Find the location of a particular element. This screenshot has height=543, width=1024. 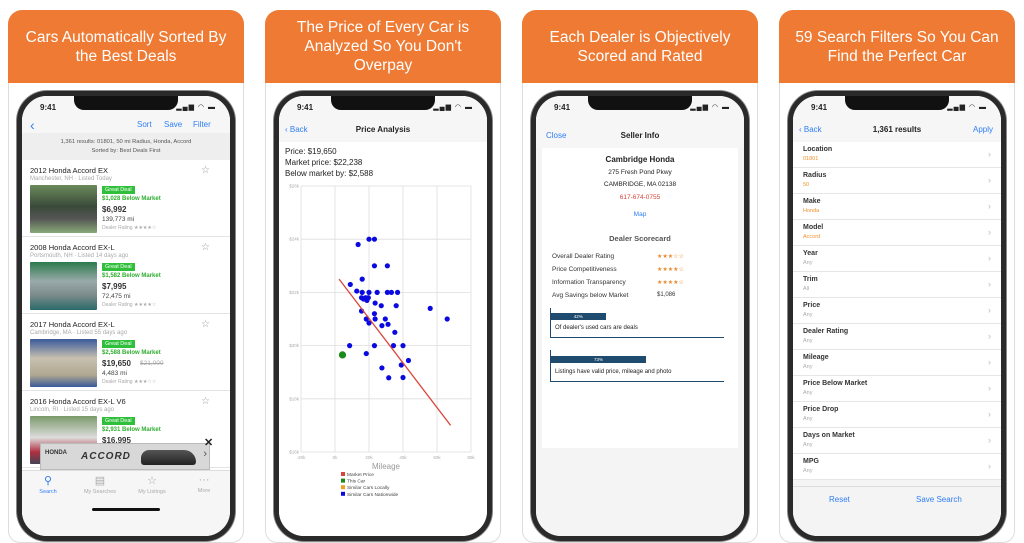

filter-value: 50 is located at coordinates (806, 185).